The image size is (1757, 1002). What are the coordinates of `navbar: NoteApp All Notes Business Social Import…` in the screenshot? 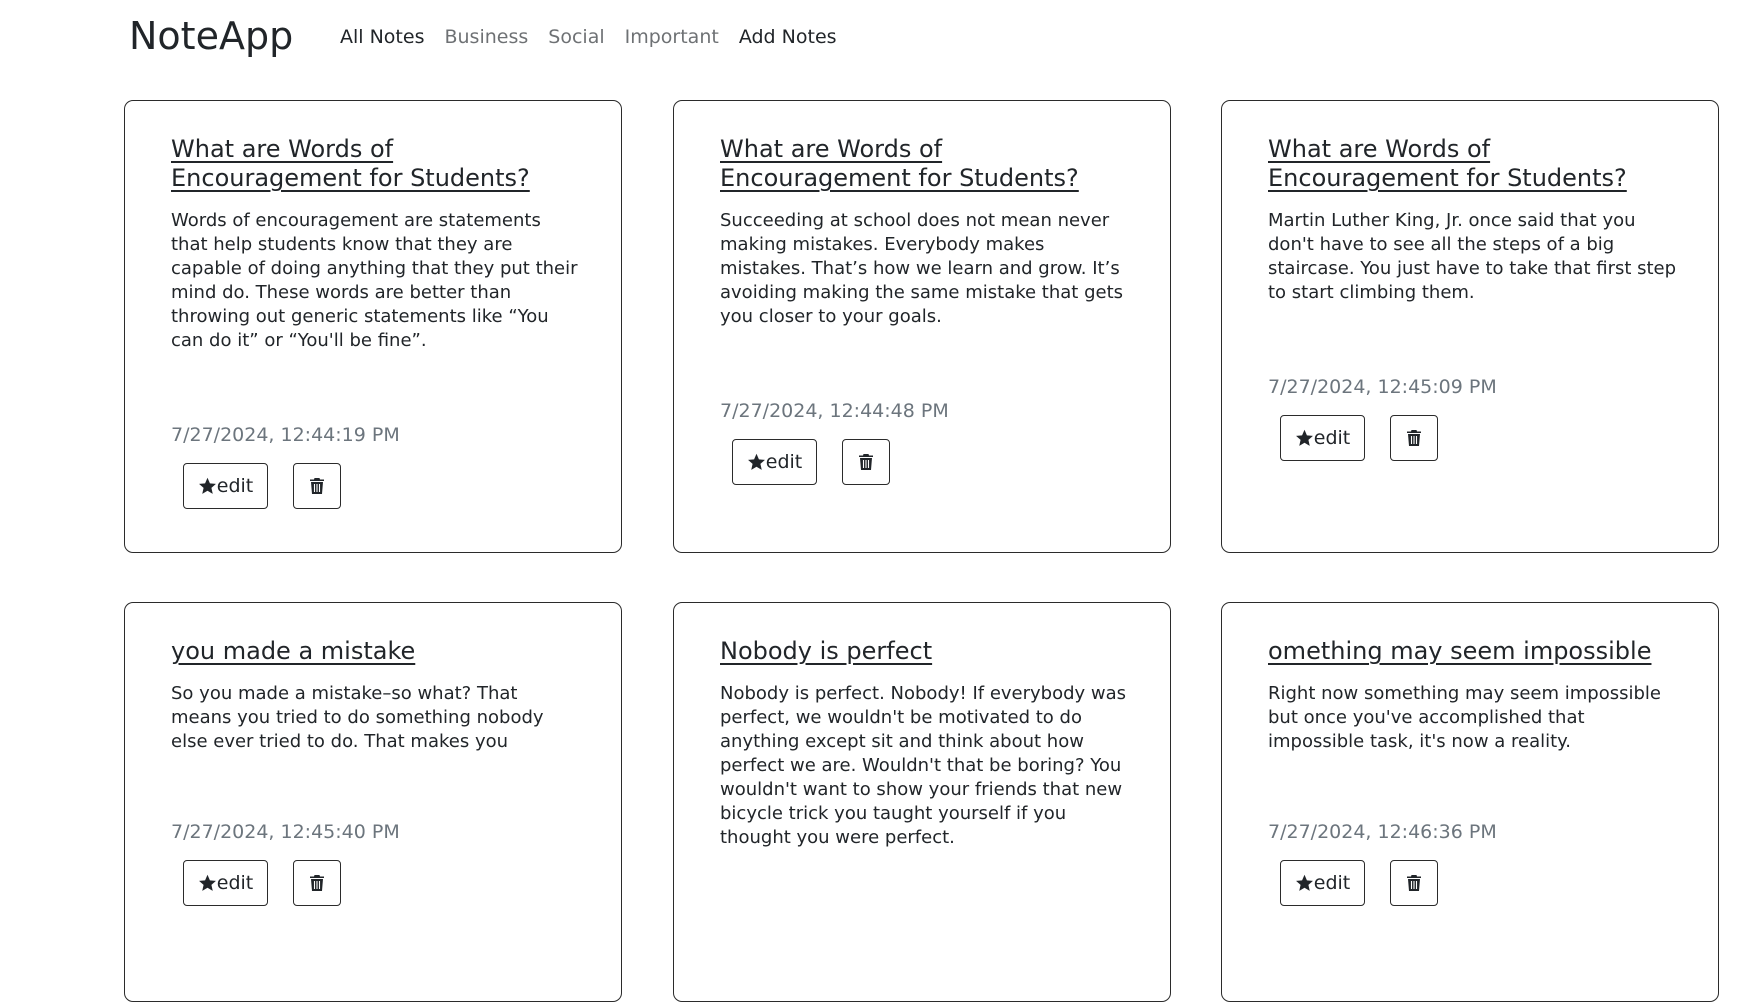 It's located at (878, 39).